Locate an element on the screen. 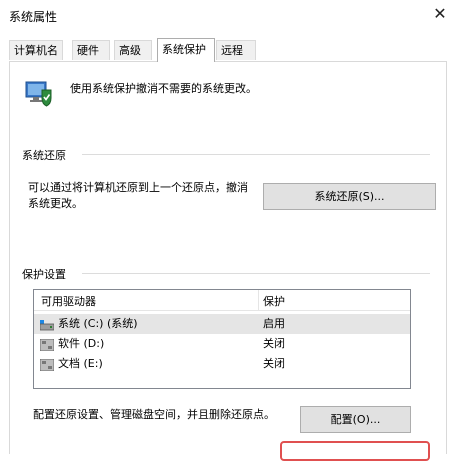 The image size is (455, 461). list-item: 系统 (C:) (系统) 启用 is located at coordinates (222, 324).